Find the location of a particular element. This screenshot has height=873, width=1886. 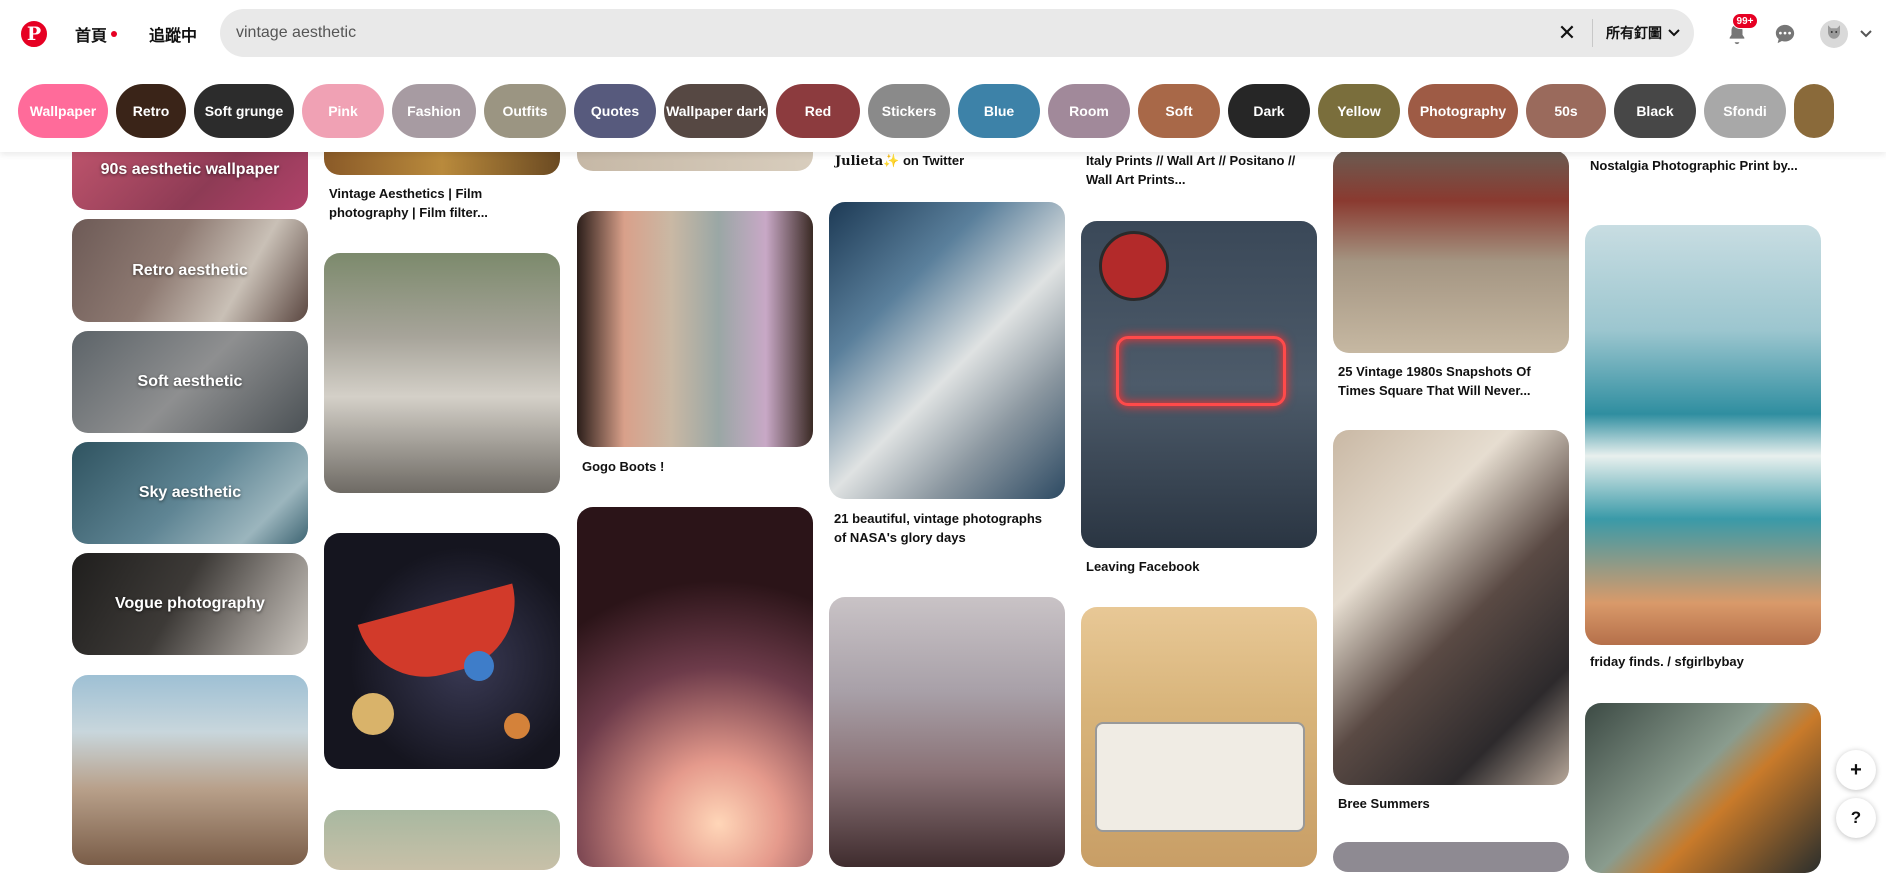

search-scope-dropdown: 所有釘圖 is located at coordinates (1643, 33).